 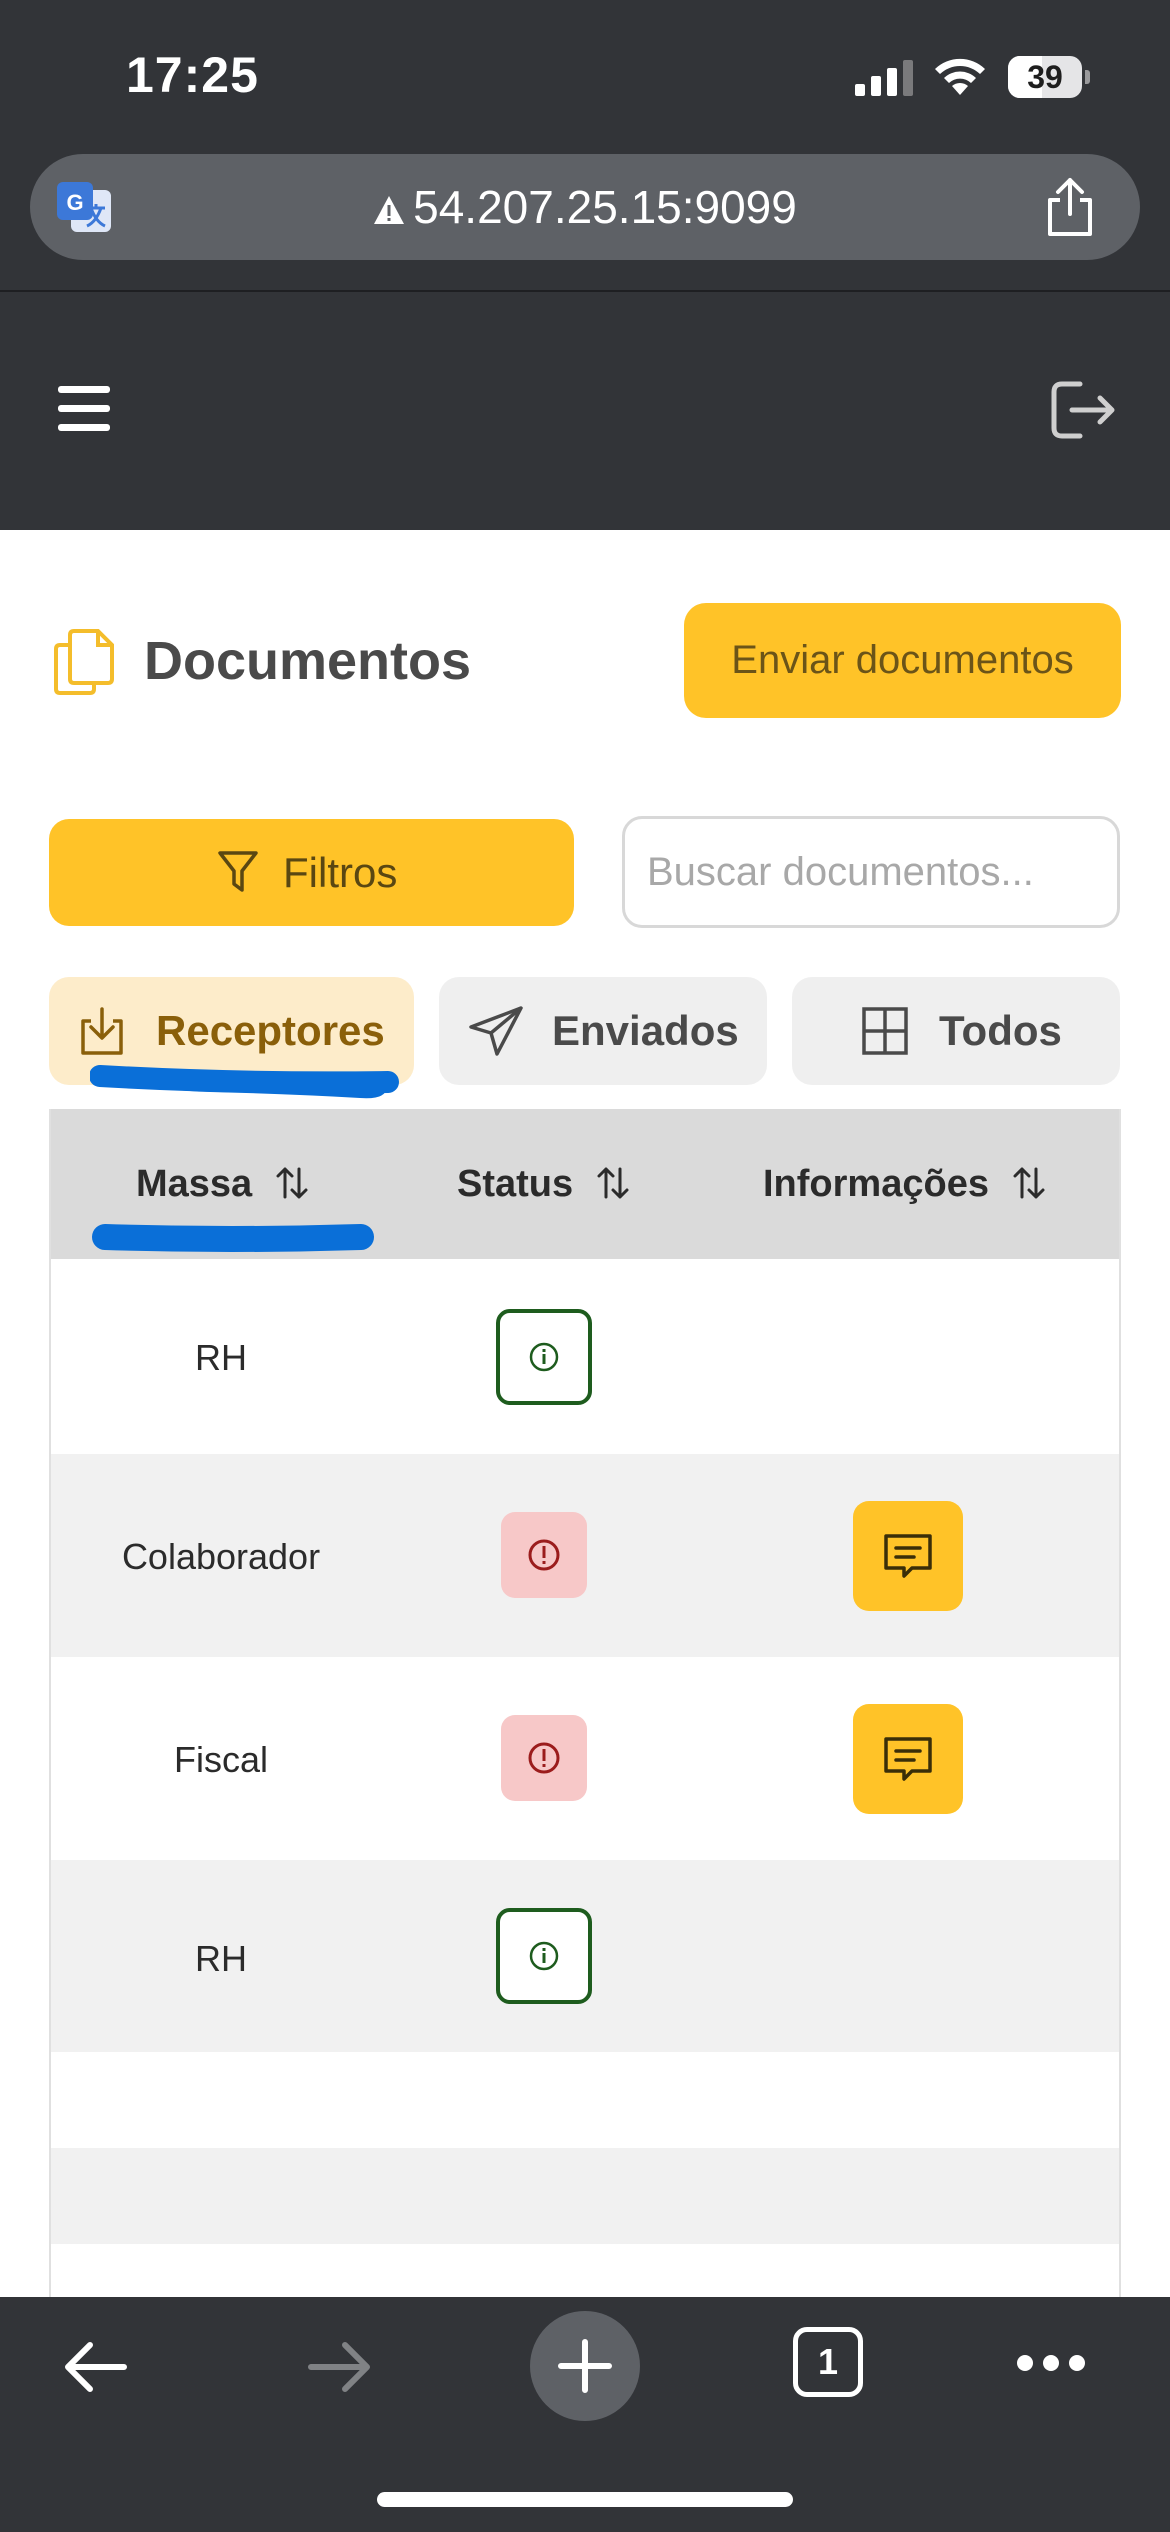 What do you see at coordinates (884, 78) in the screenshot?
I see `cellular-signal-icon` at bounding box center [884, 78].